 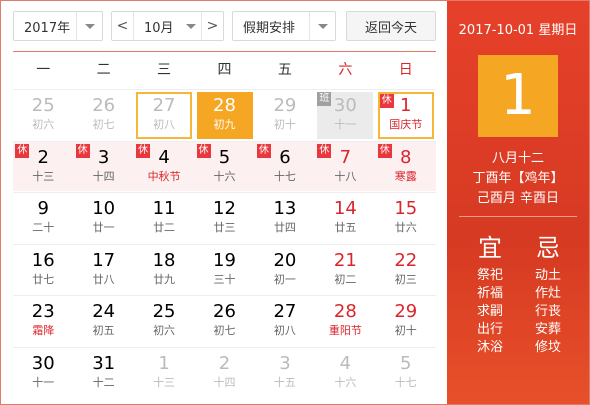 I want to click on yi-item: 求嗣, so click(x=489, y=311).